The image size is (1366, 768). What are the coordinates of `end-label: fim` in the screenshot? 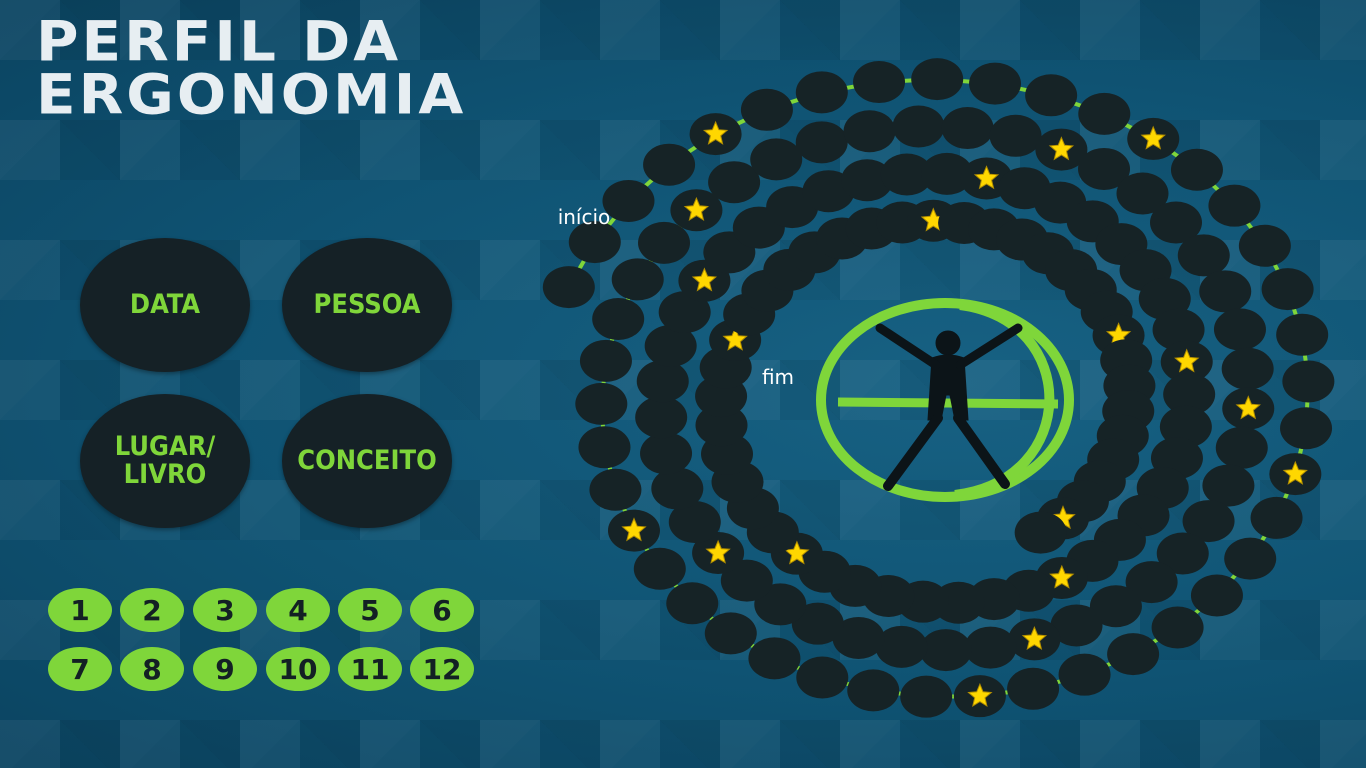 It's located at (778, 377).